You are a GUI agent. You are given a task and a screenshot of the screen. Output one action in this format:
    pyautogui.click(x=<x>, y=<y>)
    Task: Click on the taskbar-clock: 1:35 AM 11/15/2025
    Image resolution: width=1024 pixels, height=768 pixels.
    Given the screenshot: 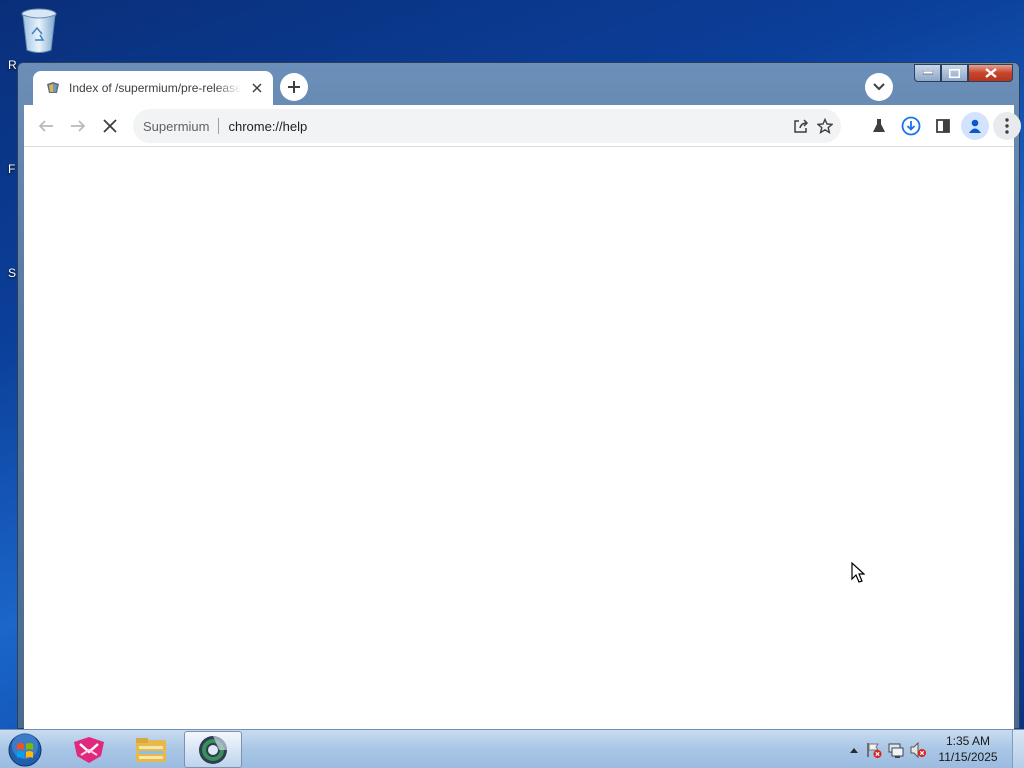 What is the action you would take?
    pyautogui.click(x=968, y=749)
    